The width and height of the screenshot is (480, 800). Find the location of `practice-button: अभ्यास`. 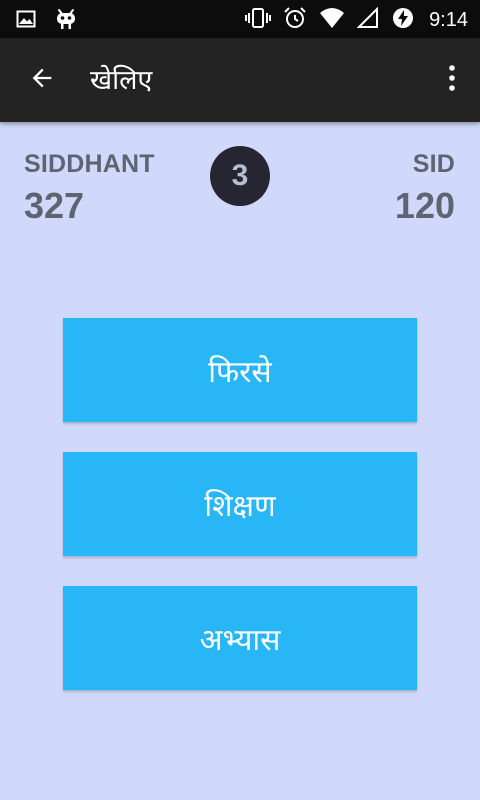

practice-button: अभ्यास is located at coordinates (240, 638).